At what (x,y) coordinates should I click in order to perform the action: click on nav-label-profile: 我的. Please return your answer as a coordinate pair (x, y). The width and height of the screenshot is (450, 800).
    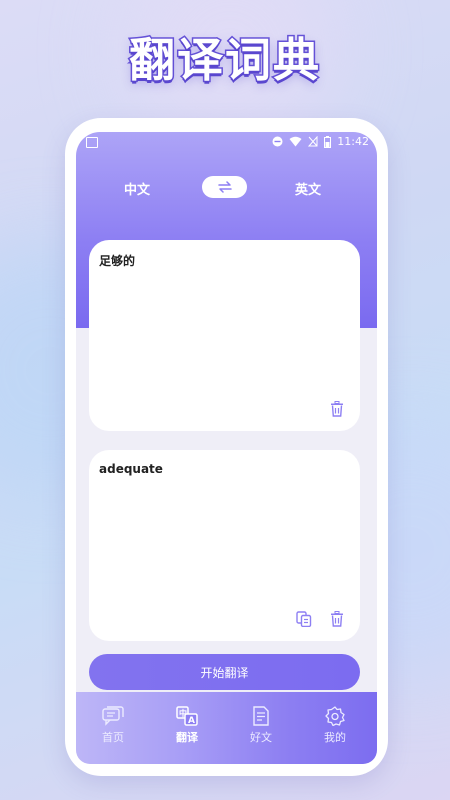
    Looking at the image, I should click on (335, 737).